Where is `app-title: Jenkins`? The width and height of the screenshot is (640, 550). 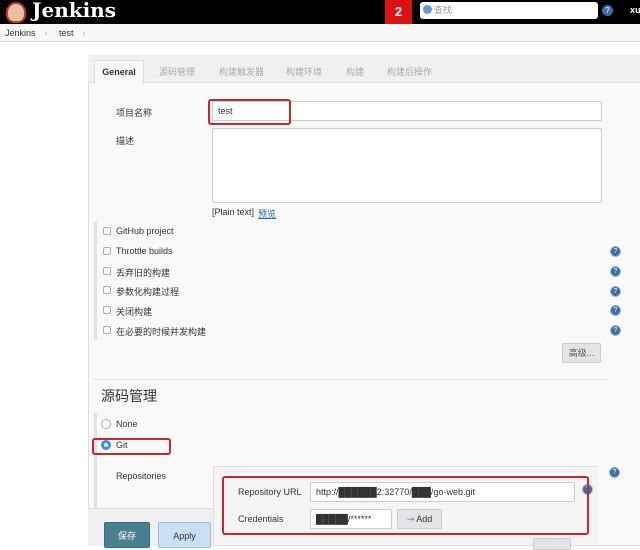
app-title: Jenkins is located at coordinates (74, 11).